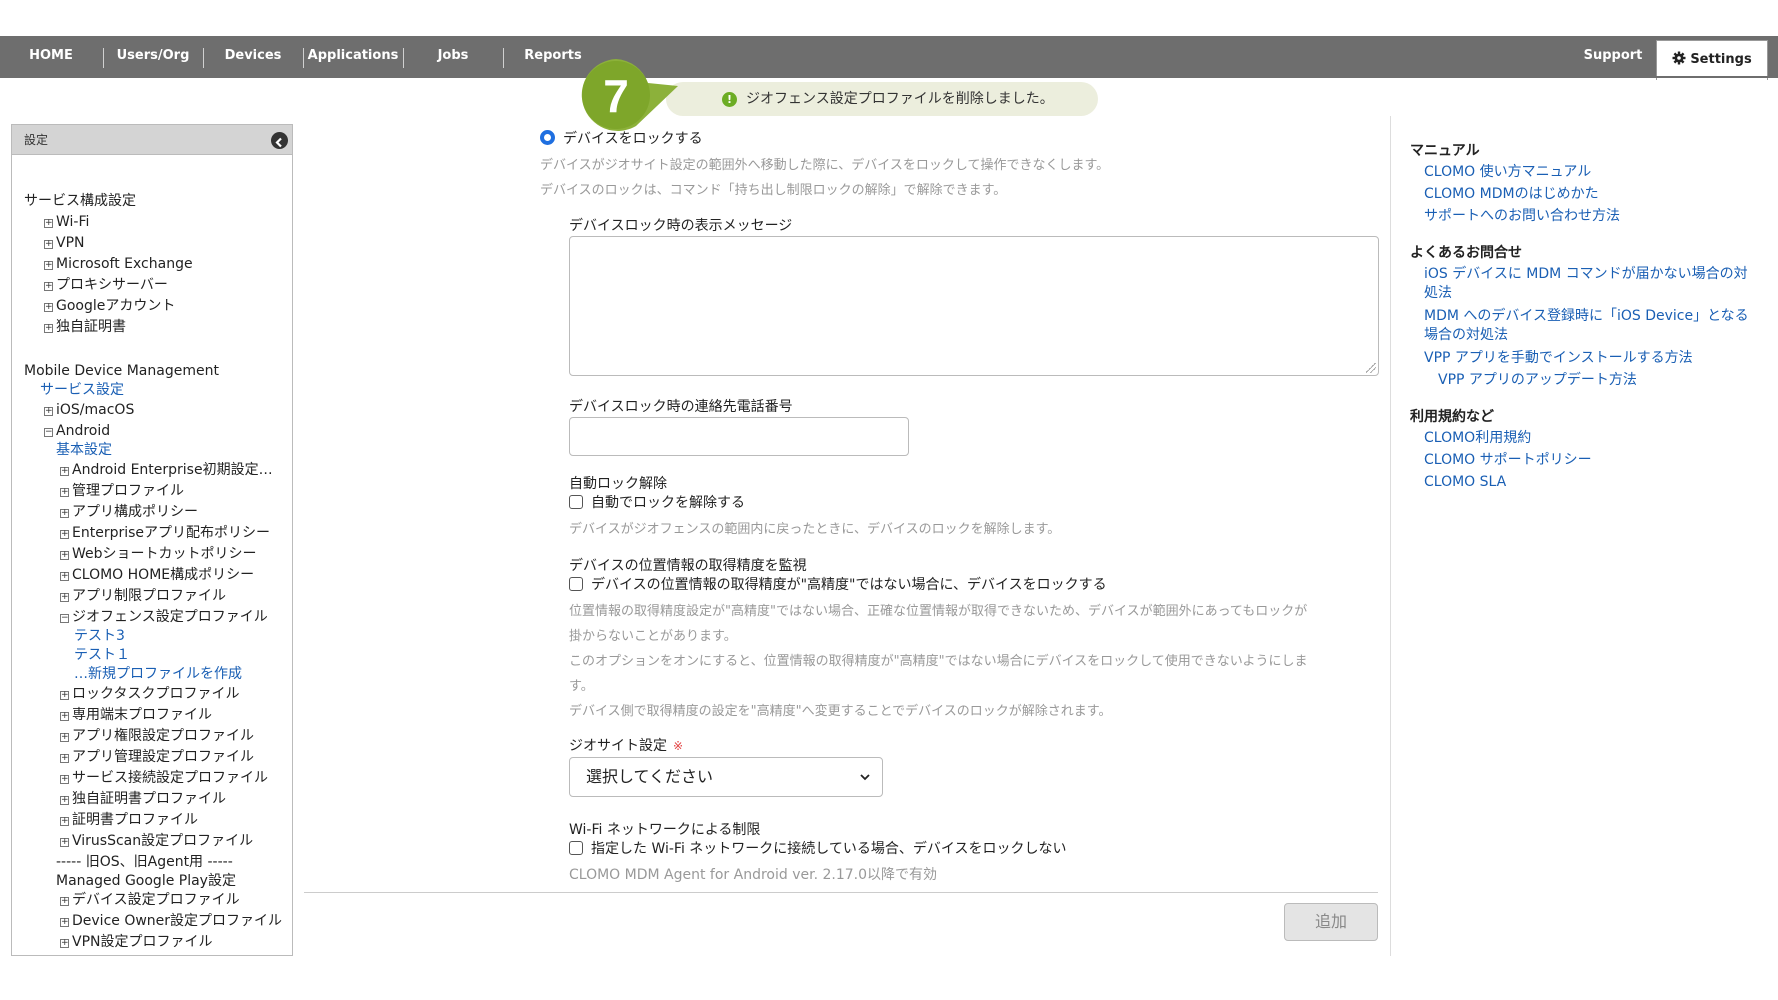  What do you see at coordinates (838, 585) in the screenshot?
I see `accuracy-checkbox: デバイスの位置情報の取得精度が"高精度"ではない場合に、デバイスをロックする` at bounding box center [838, 585].